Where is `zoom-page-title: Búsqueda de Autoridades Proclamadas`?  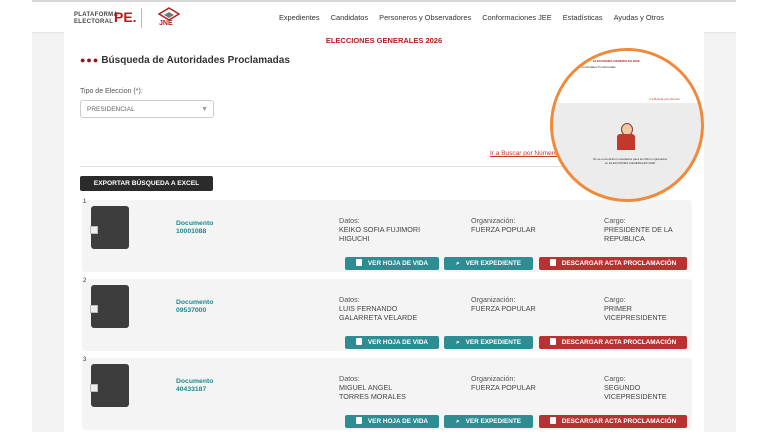
zoom-page-title: Búsqueda de Autoridades Proclamadas is located at coordinates (589, 67).